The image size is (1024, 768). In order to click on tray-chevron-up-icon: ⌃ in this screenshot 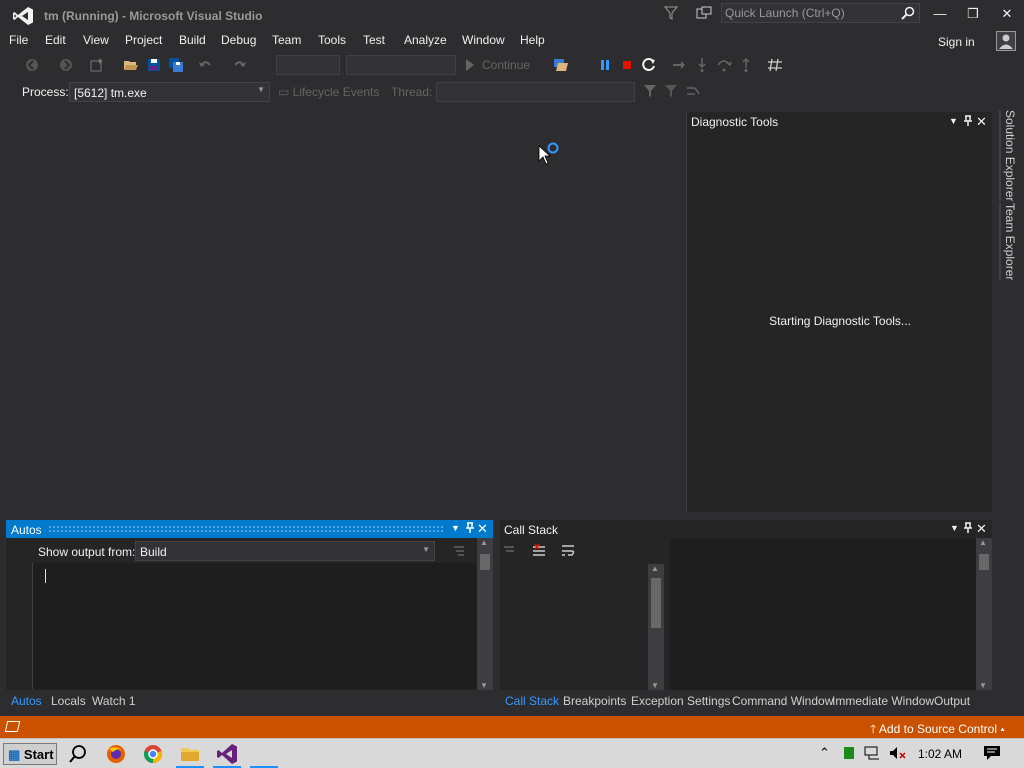, I will do `click(824, 753)`.